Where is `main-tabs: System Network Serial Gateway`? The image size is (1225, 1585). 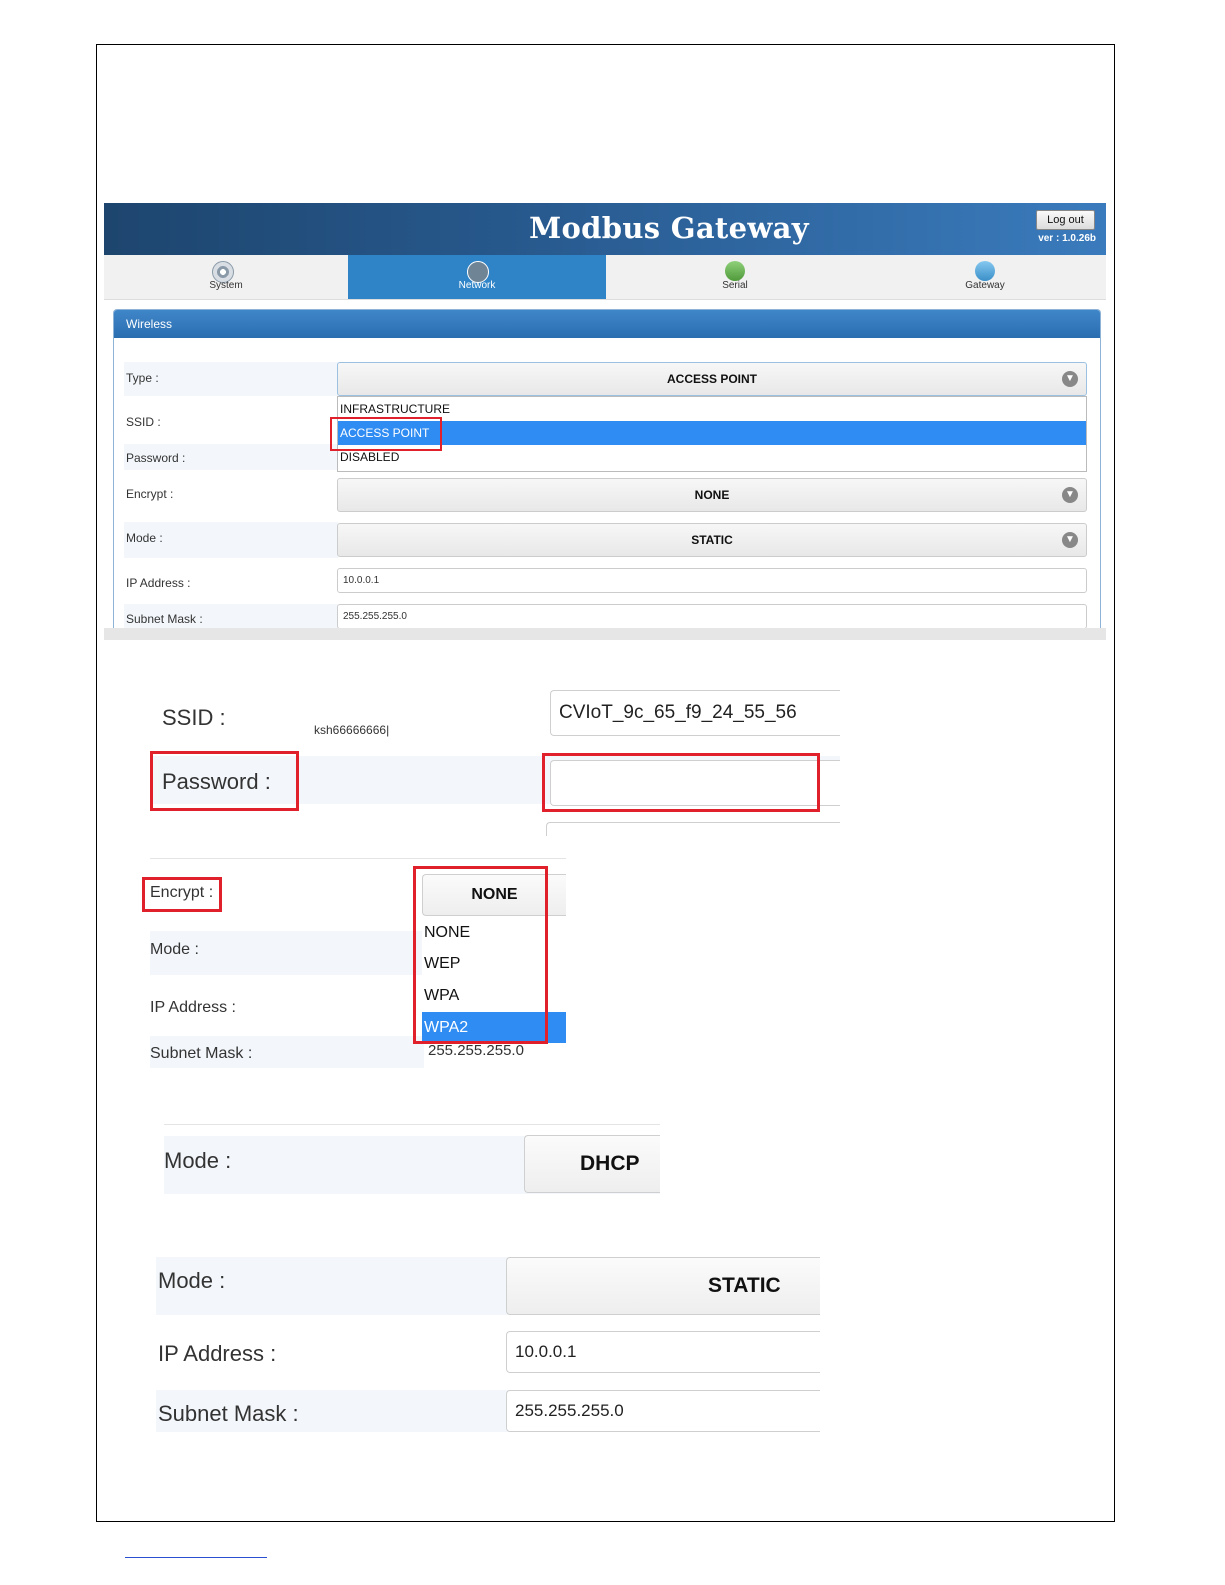 main-tabs: System Network Serial Gateway is located at coordinates (605, 277).